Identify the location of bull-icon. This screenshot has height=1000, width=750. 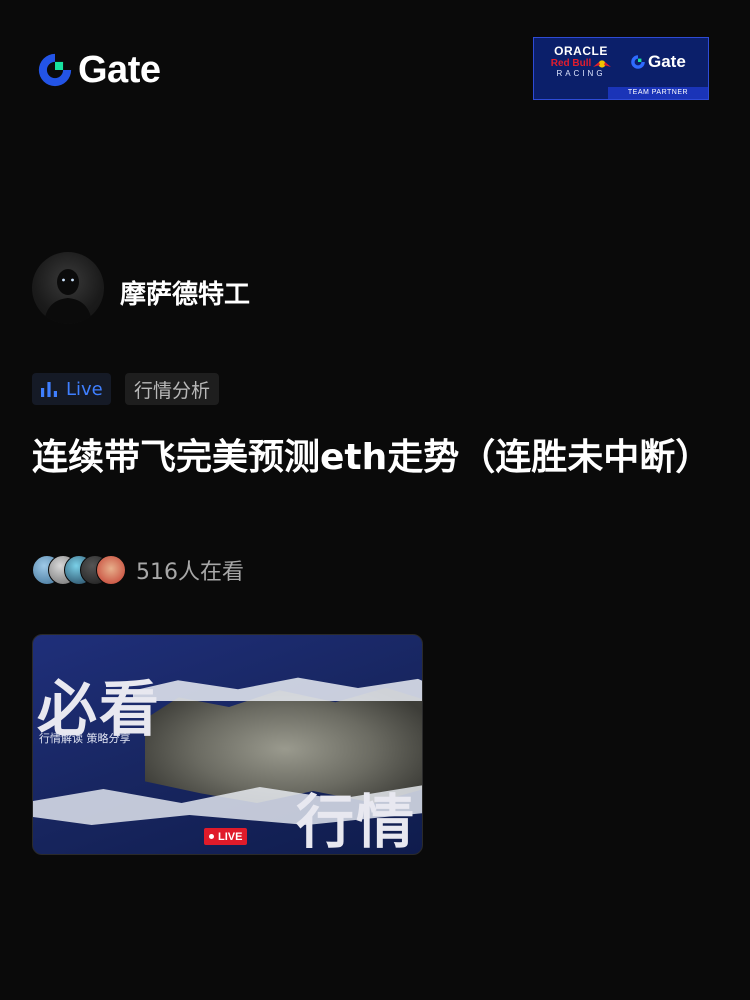
(602, 63).